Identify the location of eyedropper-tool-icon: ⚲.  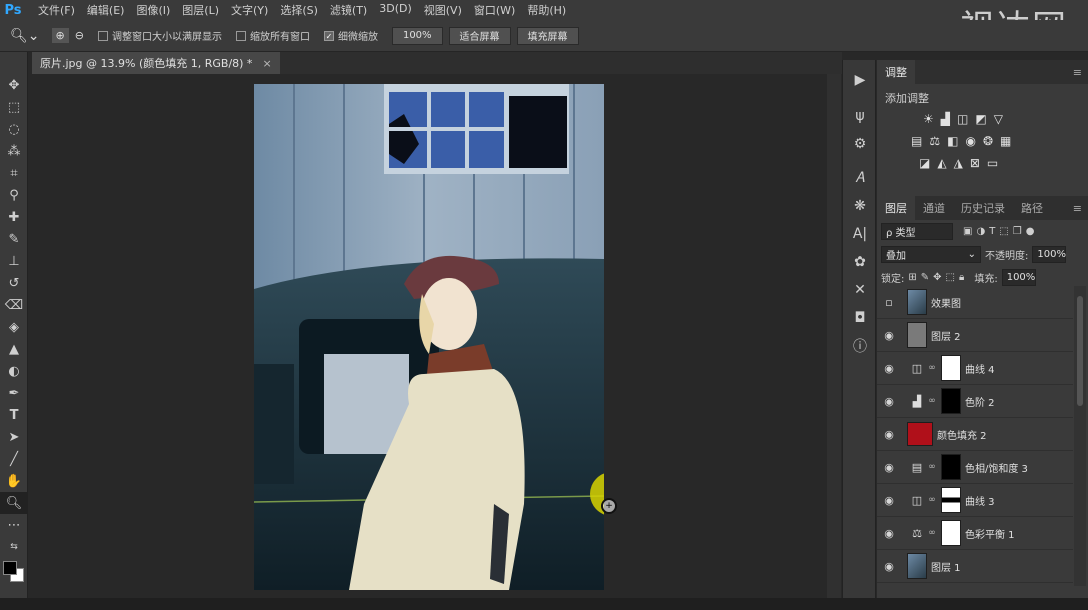
(14, 195).